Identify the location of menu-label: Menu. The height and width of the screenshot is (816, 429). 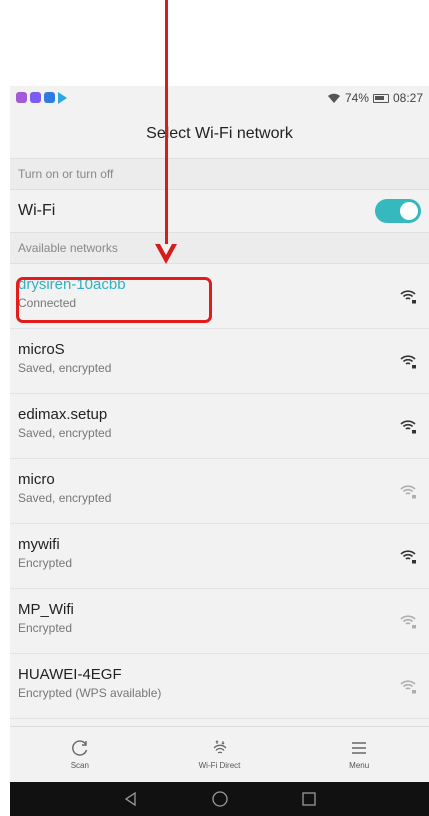
(359, 765).